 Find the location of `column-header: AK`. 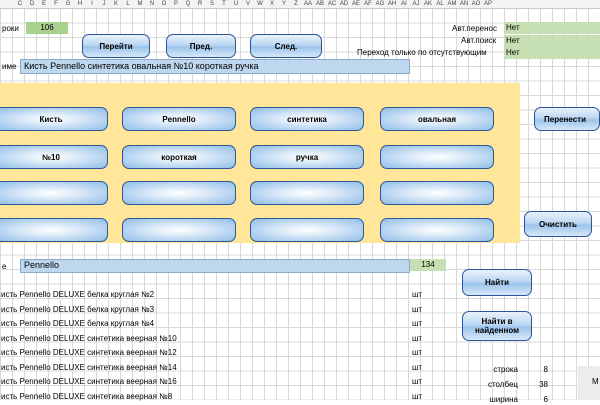

column-header: AK is located at coordinates (428, 4).